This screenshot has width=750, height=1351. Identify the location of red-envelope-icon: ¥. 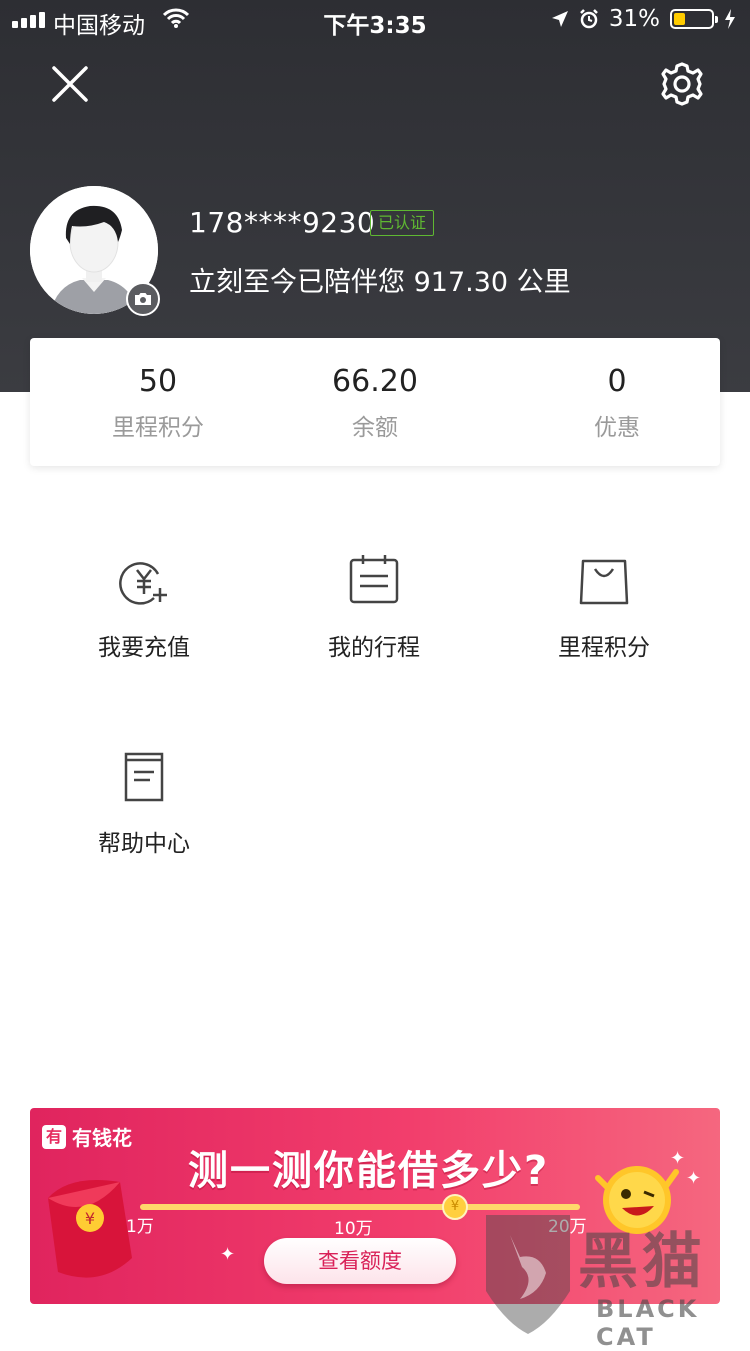
(90, 1229).